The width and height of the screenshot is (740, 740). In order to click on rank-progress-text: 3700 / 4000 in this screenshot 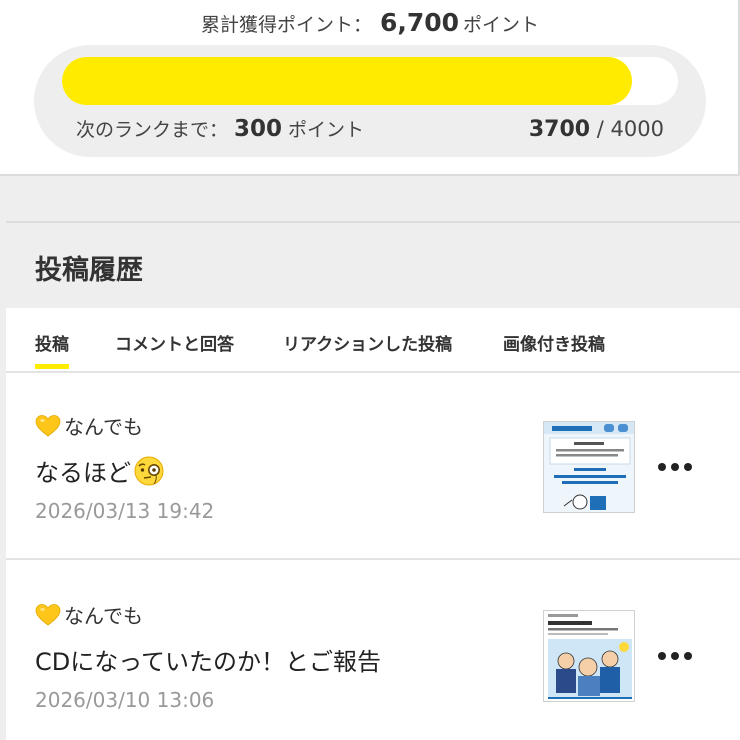, I will do `click(596, 129)`.